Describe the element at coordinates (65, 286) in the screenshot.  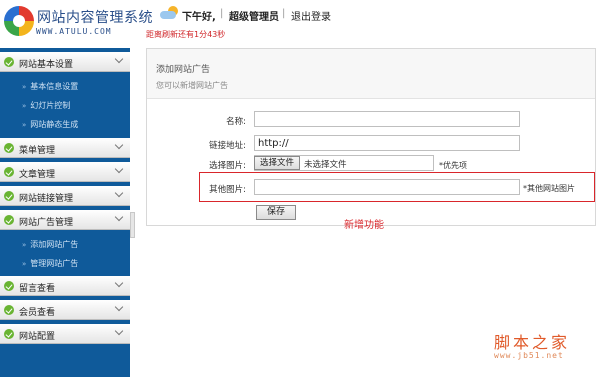
I see `sidebar-group-messages: 留言查看` at that location.